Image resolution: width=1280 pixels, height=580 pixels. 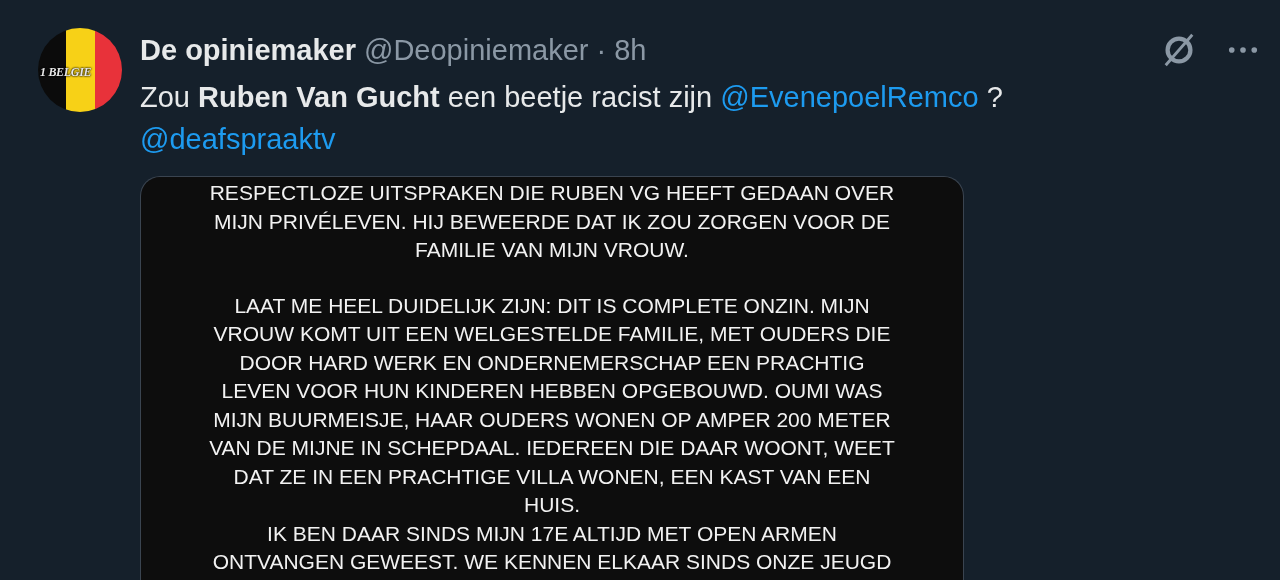 What do you see at coordinates (552, 448) in the screenshot?
I see `image-text-line: VAN DE MIJNE IN SCHEPDAAL. IEDEREEN DIE DAAR WOONT, WEET` at bounding box center [552, 448].